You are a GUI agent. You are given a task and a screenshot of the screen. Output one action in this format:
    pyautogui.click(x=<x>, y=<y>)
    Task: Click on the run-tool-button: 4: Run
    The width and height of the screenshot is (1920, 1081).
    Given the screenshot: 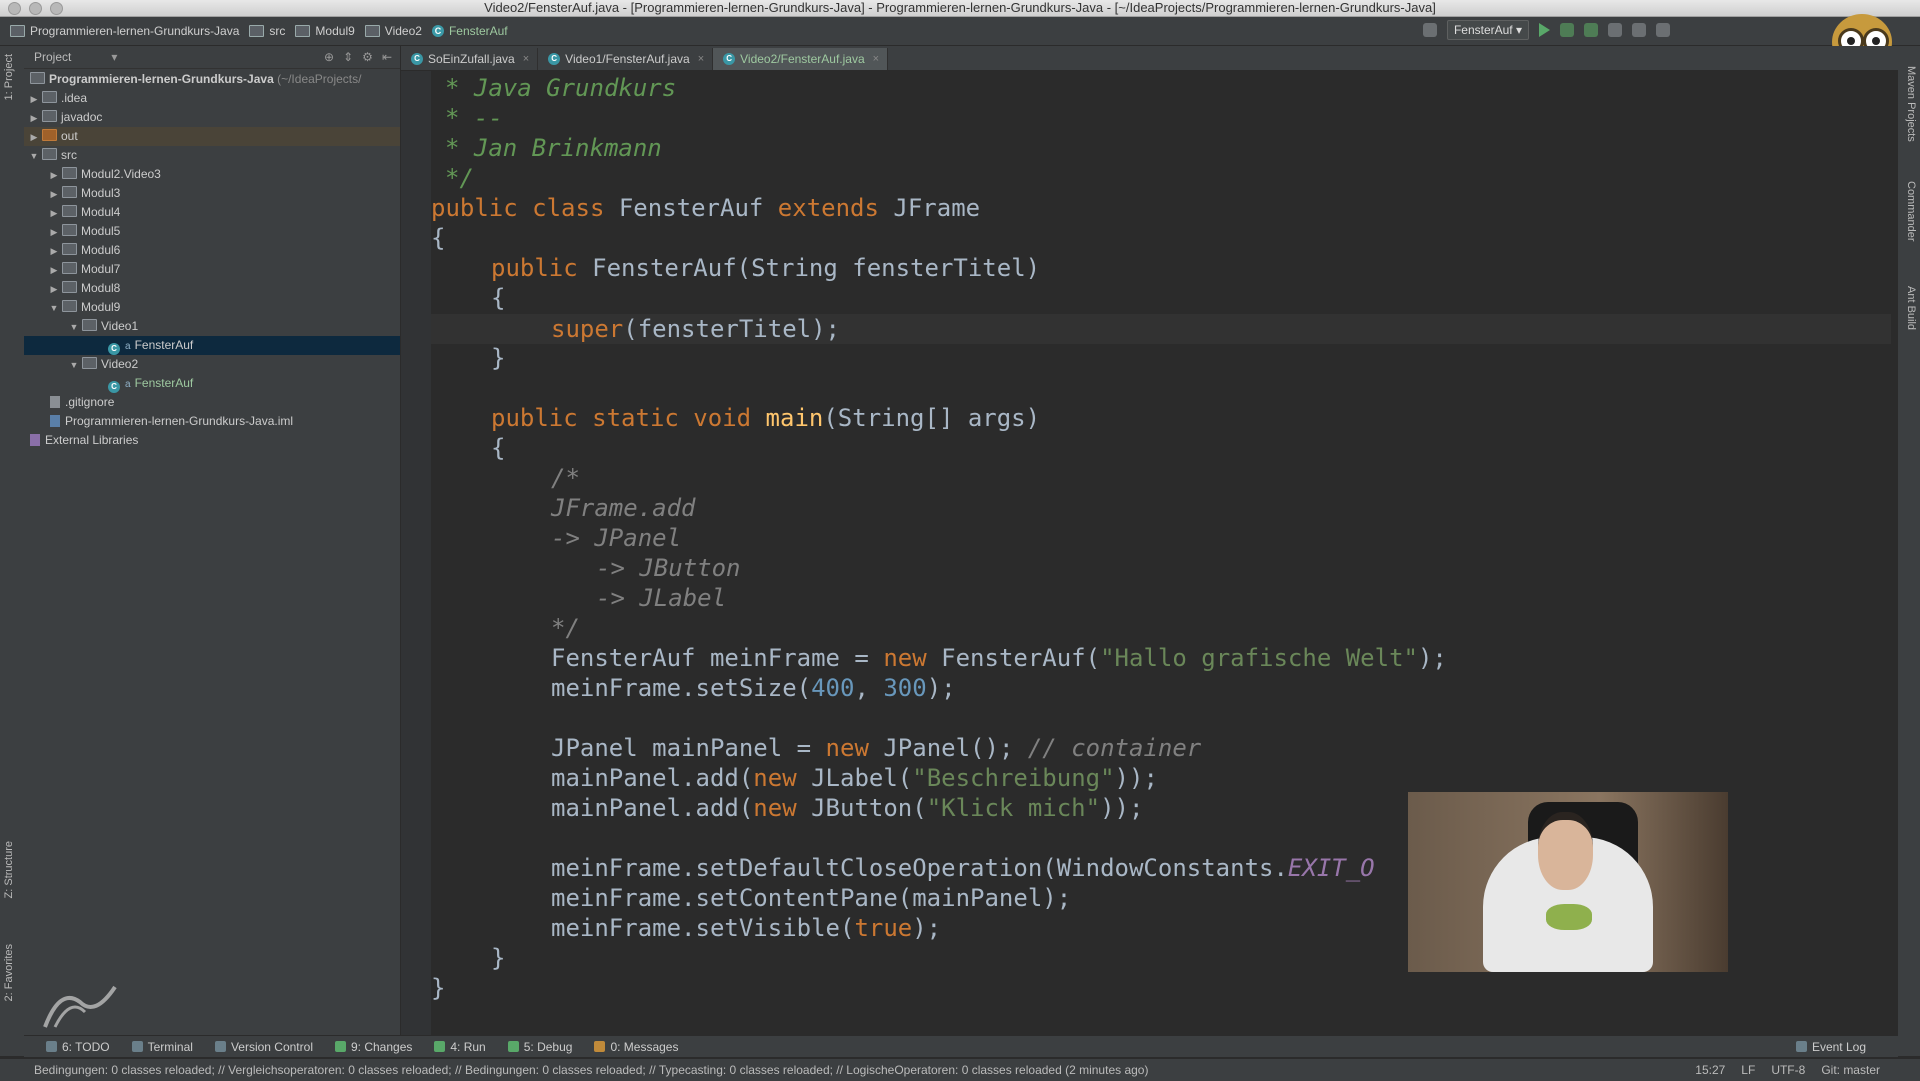 What is the action you would take?
    pyautogui.click(x=460, y=1047)
    